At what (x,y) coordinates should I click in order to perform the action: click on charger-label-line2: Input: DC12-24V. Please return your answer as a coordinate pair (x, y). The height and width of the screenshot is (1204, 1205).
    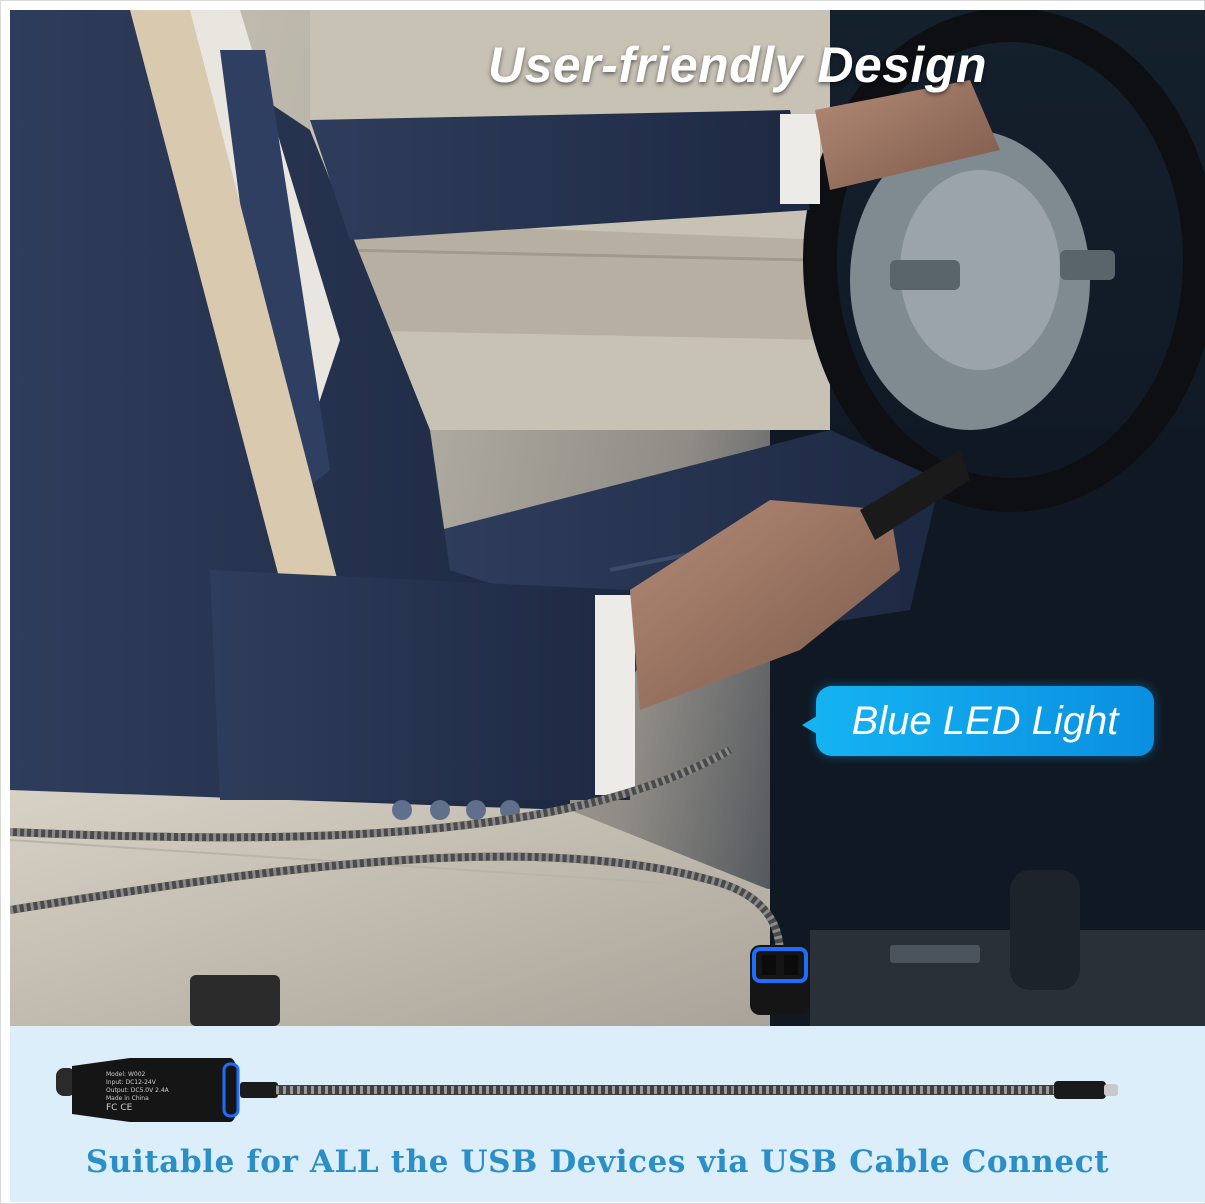
    Looking at the image, I should click on (131, 1082).